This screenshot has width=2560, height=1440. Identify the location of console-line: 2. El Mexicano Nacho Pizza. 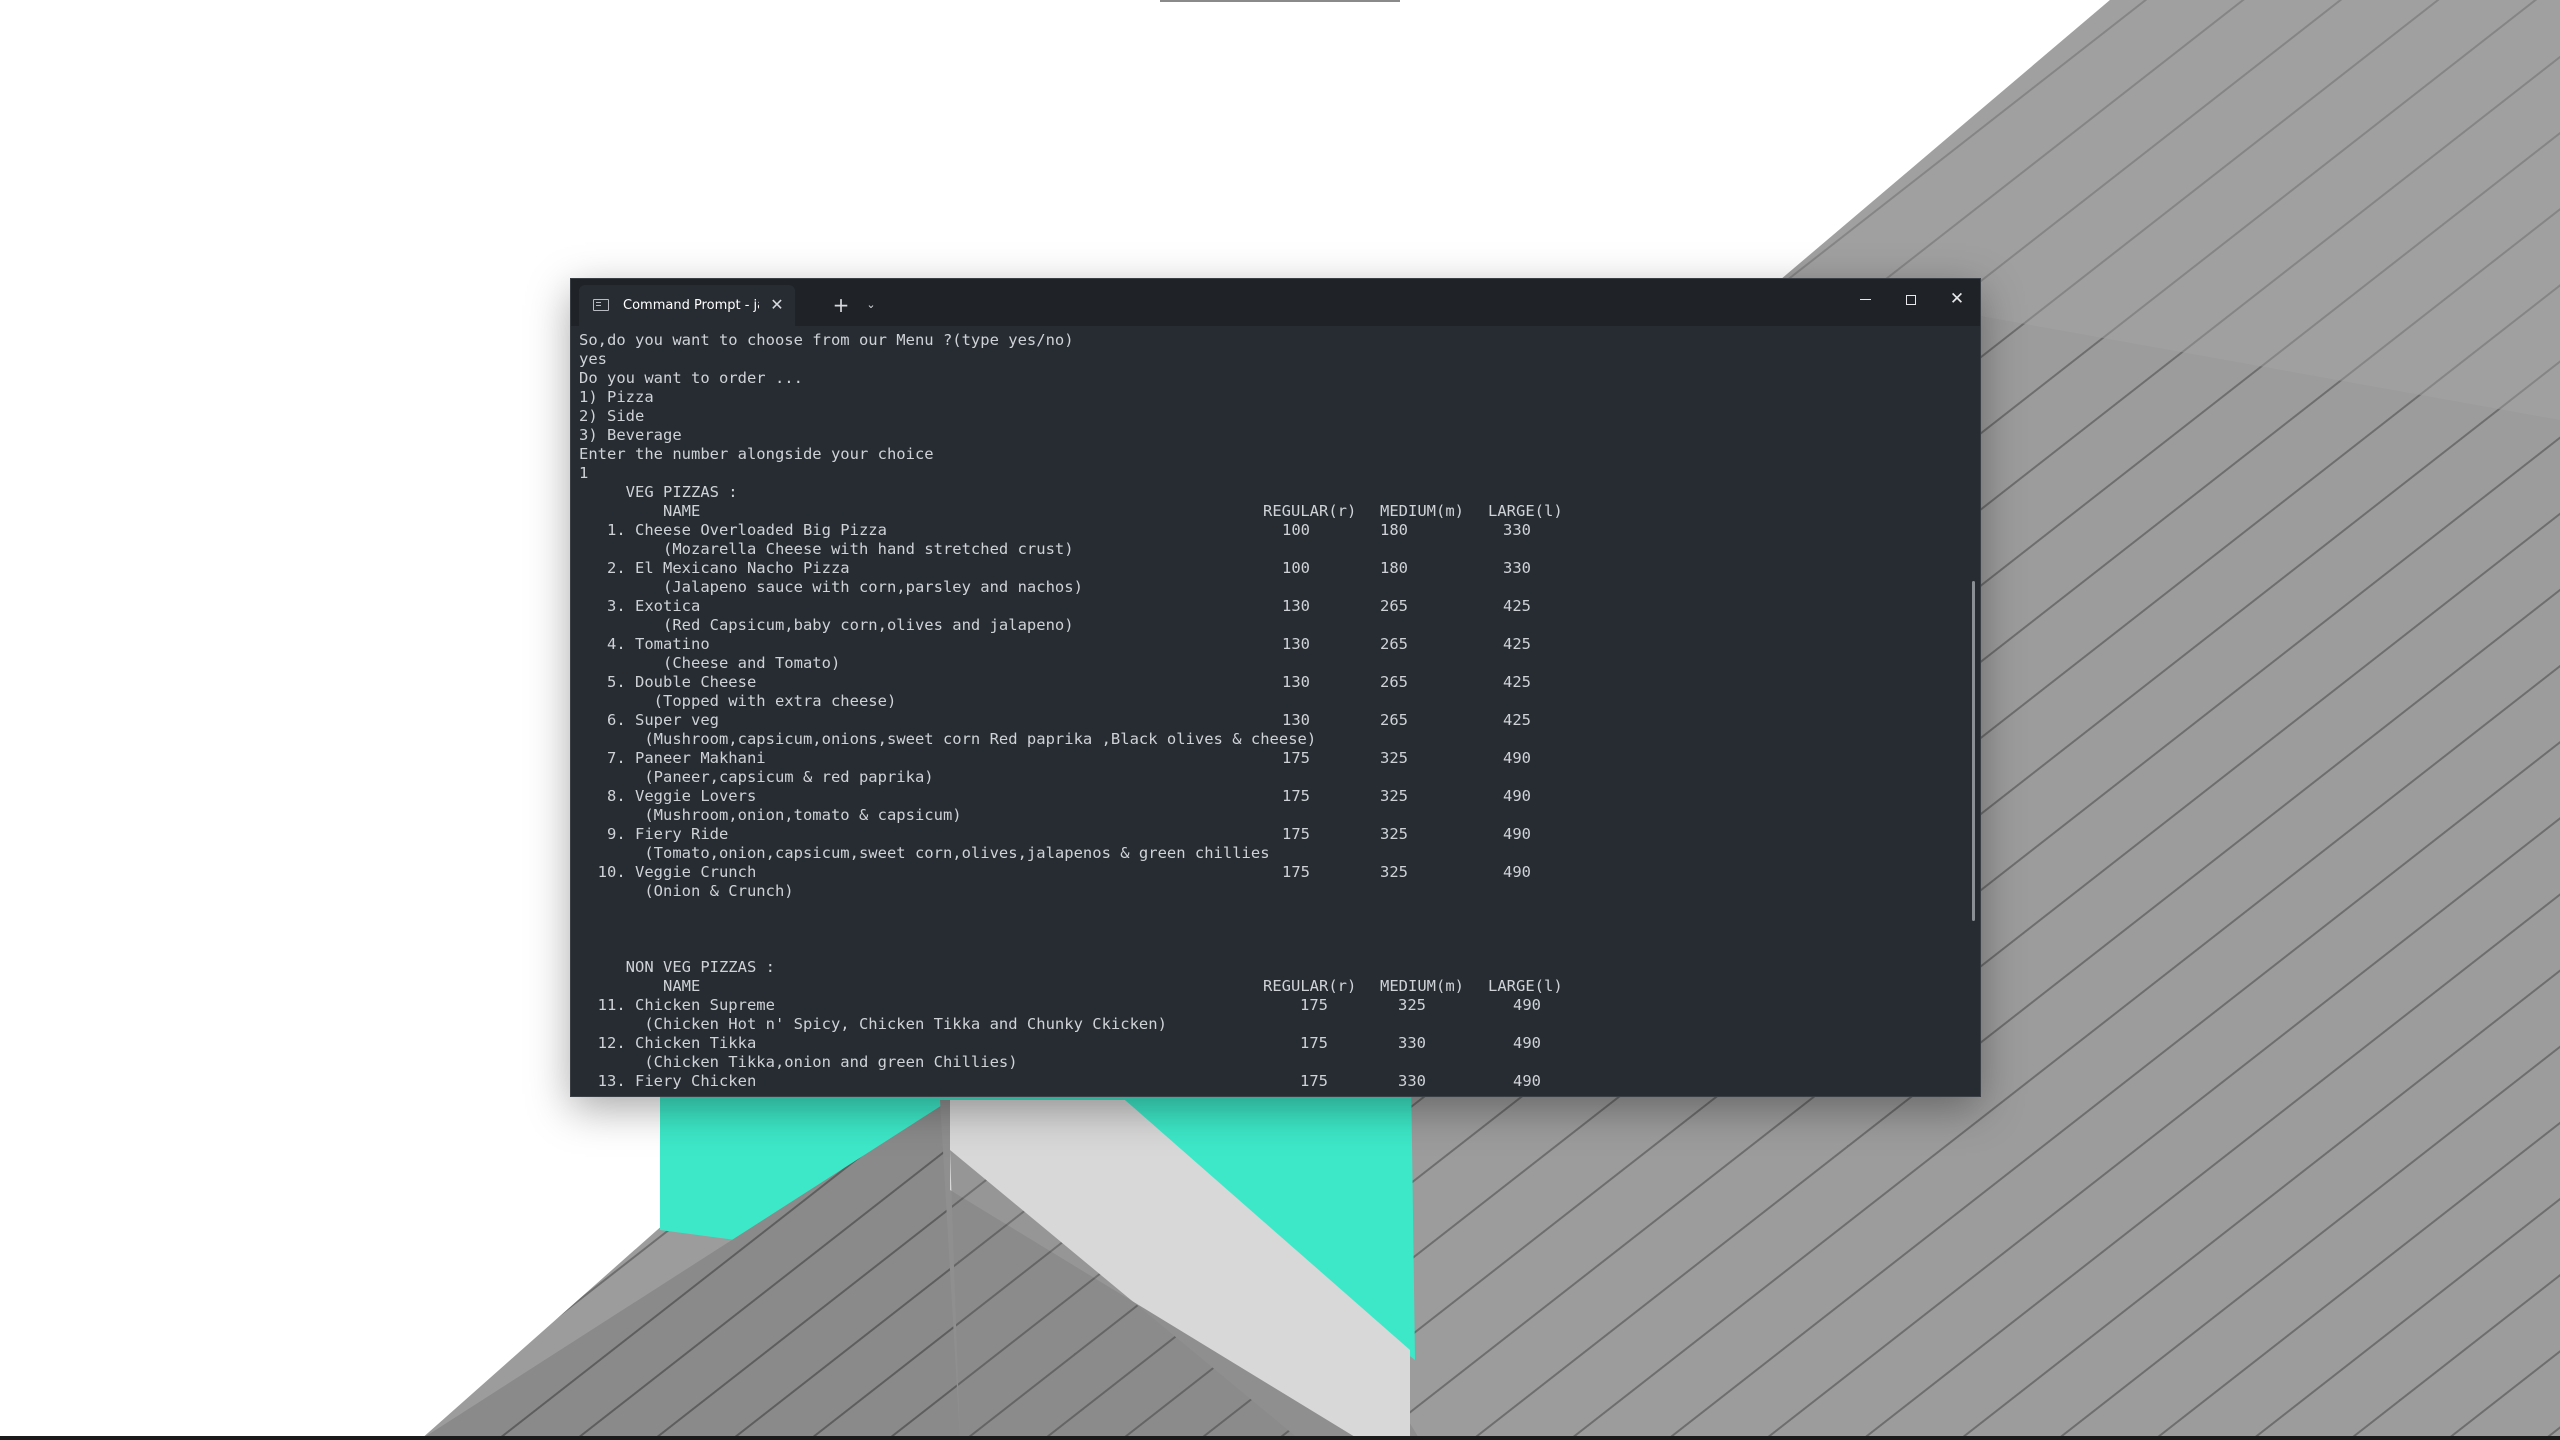
(714, 568).